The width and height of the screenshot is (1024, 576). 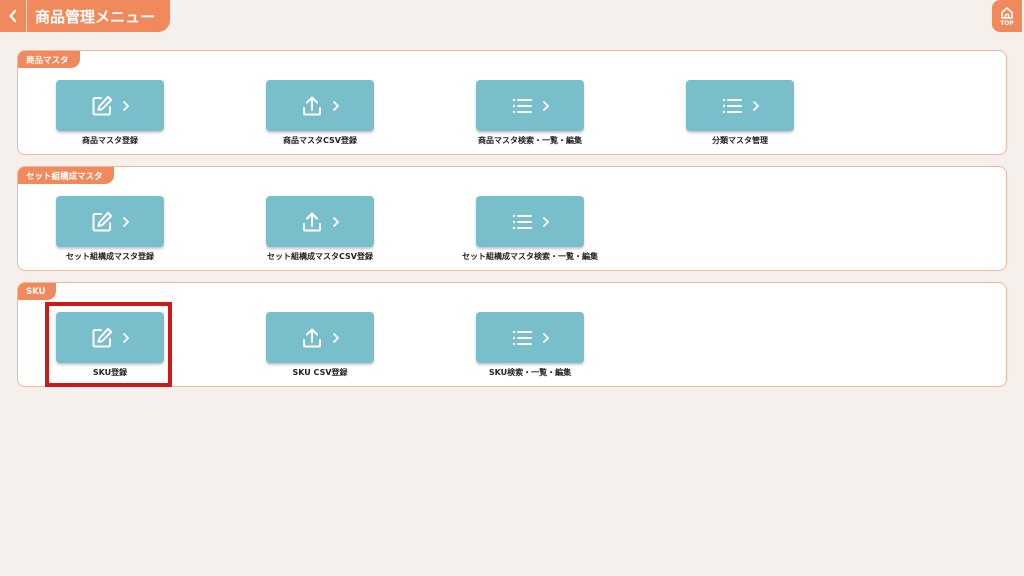 What do you see at coordinates (66, 175) in the screenshot?
I see `section-label: セット組構成マスタ` at bounding box center [66, 175].